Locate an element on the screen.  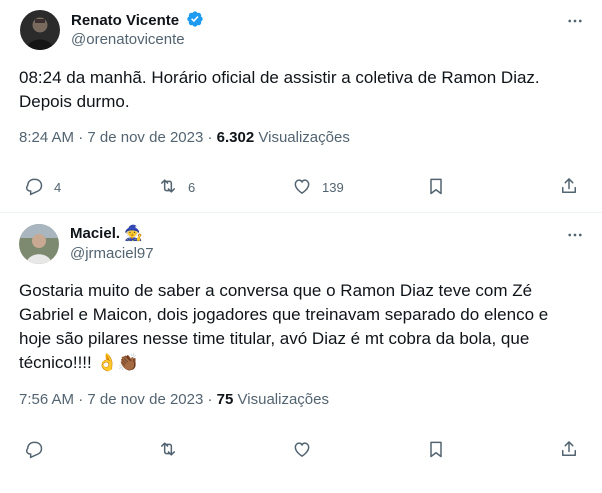
author-name-label: Maciel. is located at coordinates (95, 233).